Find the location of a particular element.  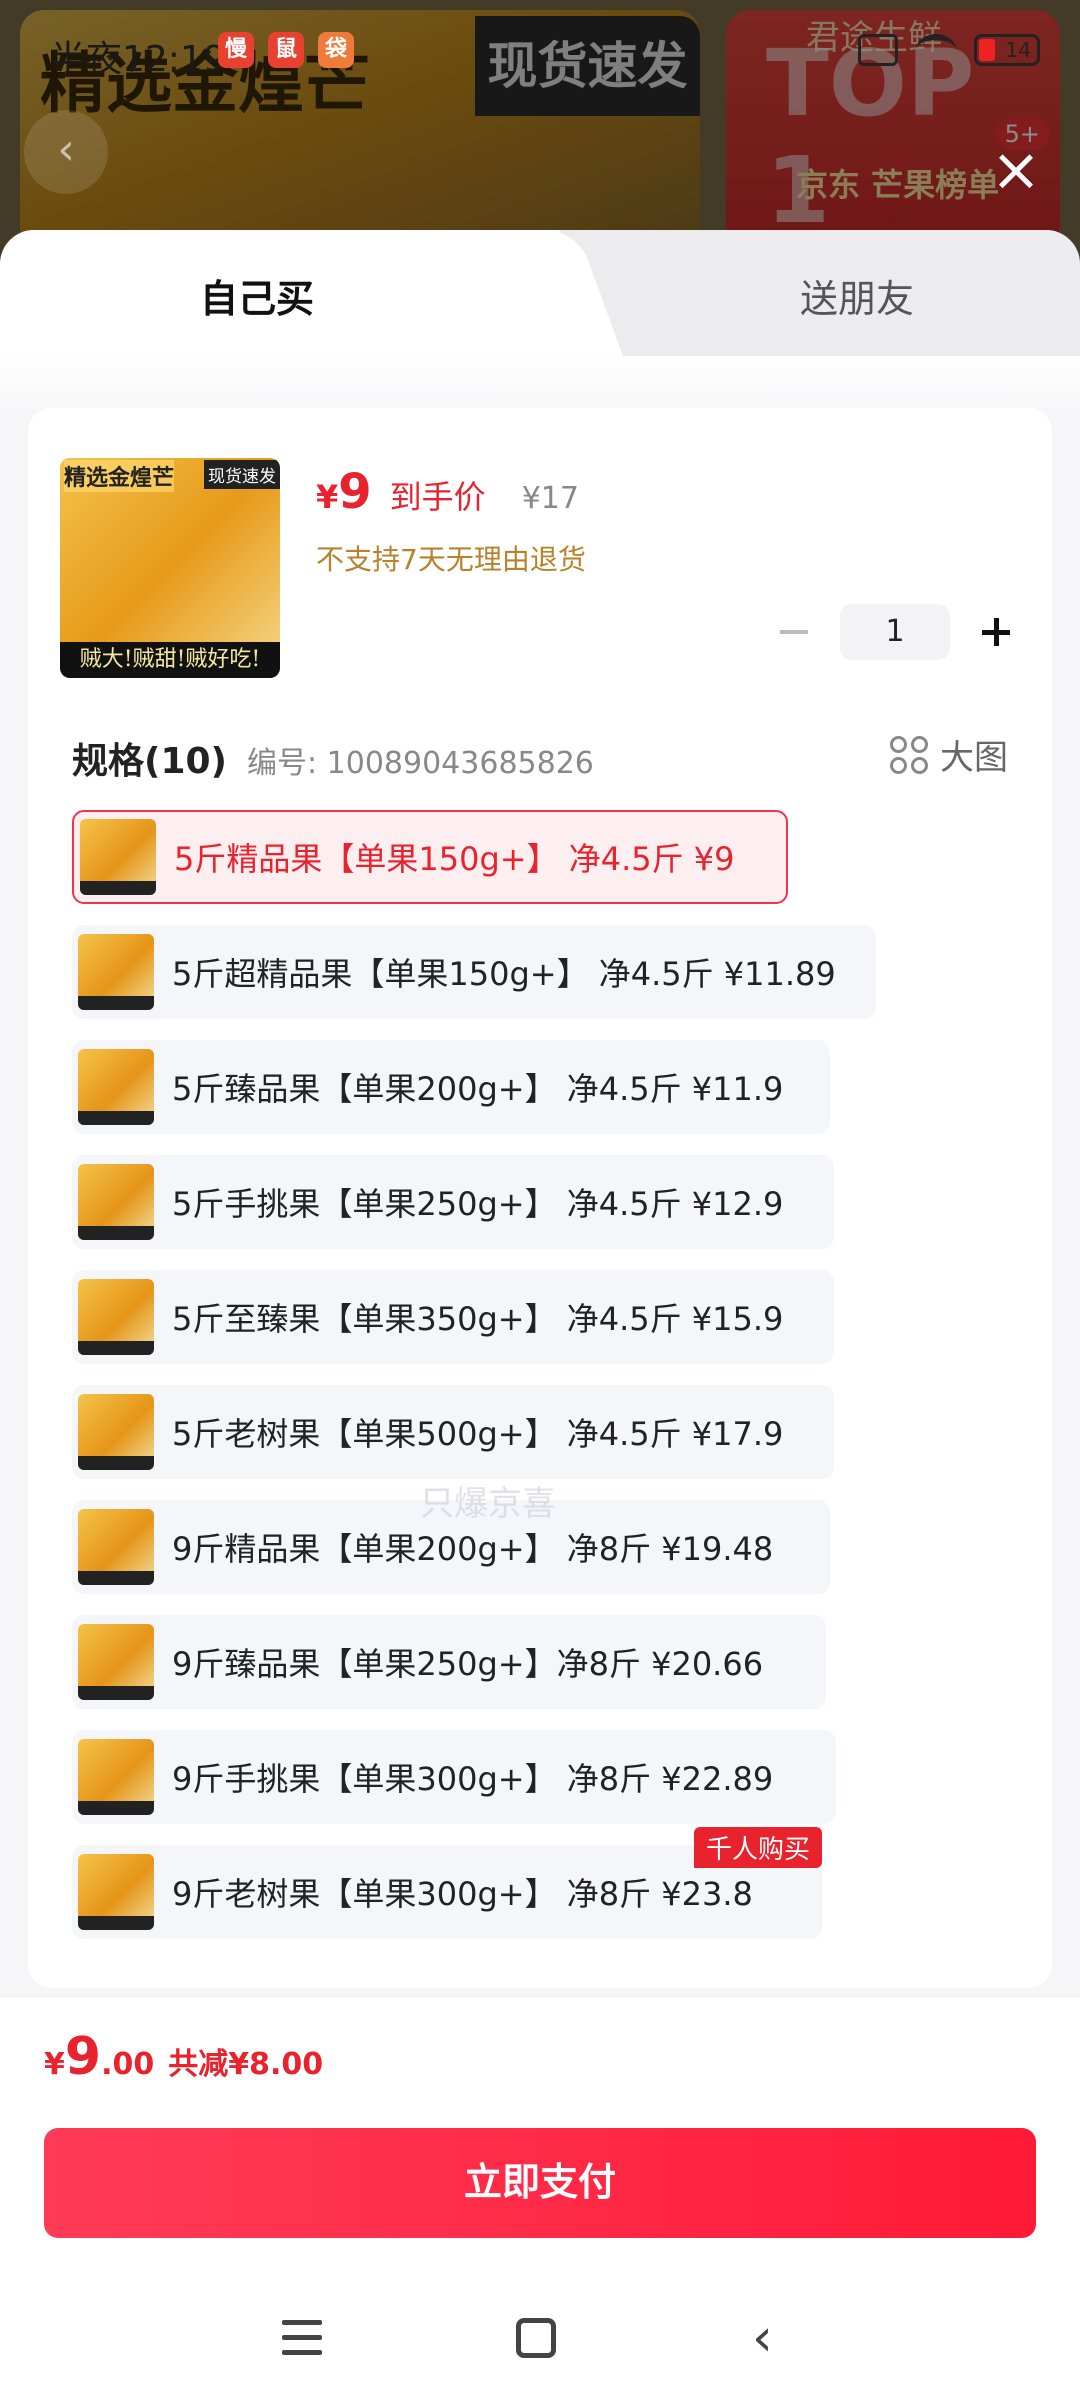

spec-option: 5斤臻品果【单果200g+】 净4.5斤 ¥11.9 is located at coordinates (451, 1087).